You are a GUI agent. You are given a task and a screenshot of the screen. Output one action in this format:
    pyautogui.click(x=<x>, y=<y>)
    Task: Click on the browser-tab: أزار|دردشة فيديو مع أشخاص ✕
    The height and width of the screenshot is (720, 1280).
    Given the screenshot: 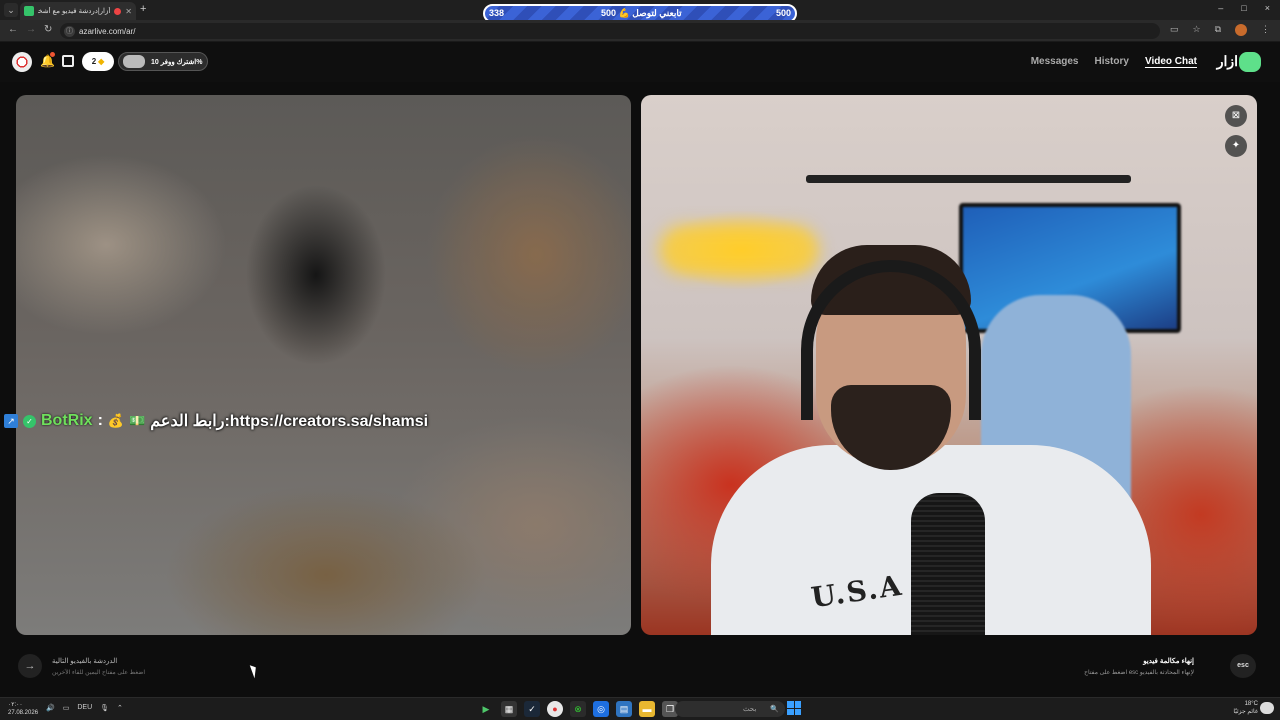 What is the action you would take?
    pyautogui.click(x=78, y=11)
    